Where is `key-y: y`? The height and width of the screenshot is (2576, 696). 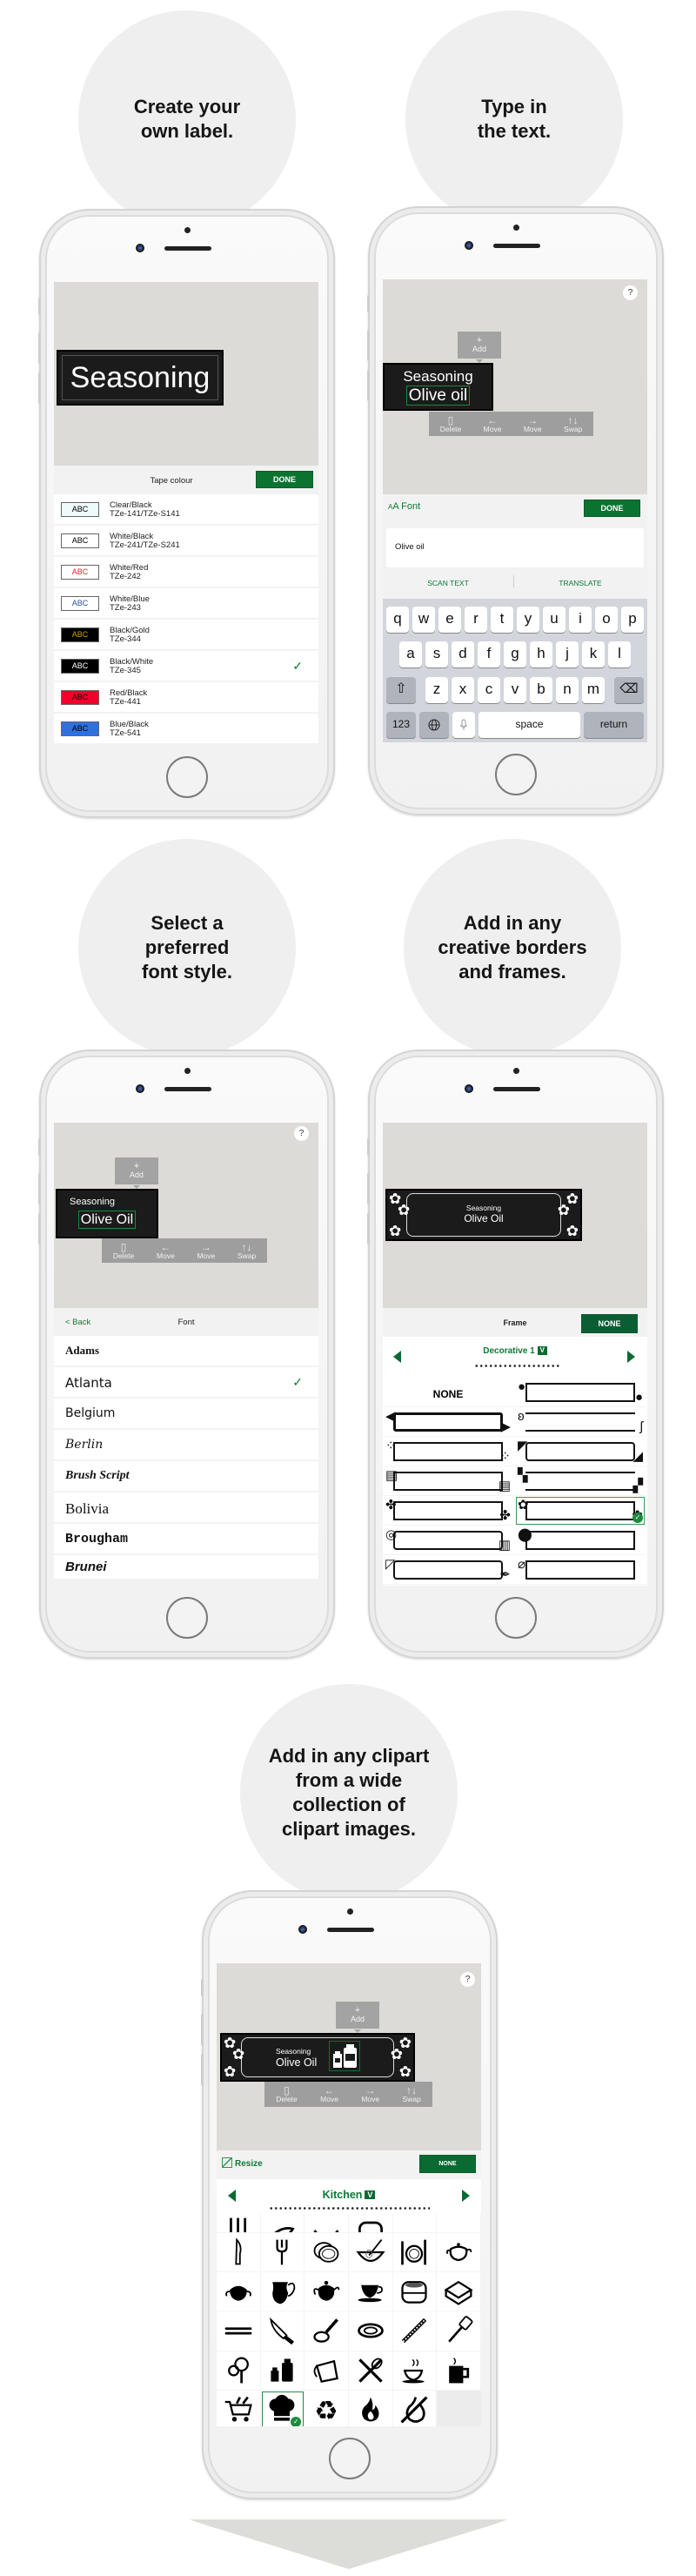 key-y: y is located at coordinates (528, 620).